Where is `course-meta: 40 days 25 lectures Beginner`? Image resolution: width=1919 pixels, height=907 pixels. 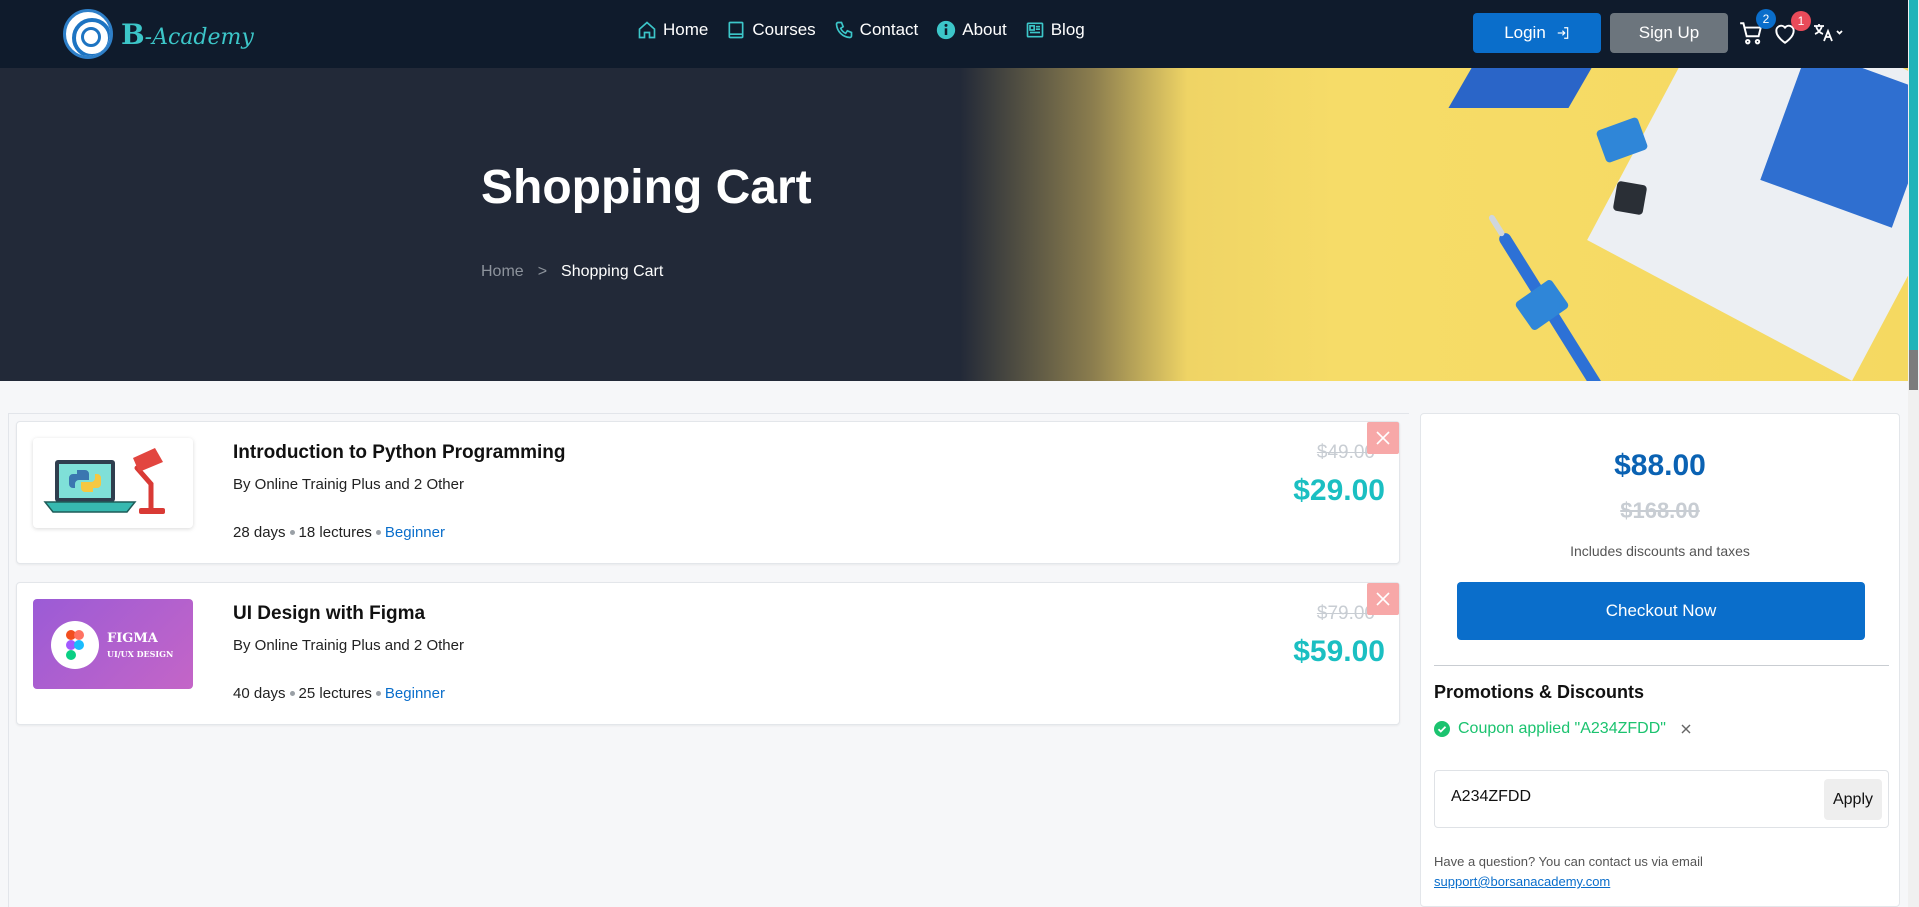 course-meta: 40 days 25 lectures Beginner is located at coordinates (339, 693).